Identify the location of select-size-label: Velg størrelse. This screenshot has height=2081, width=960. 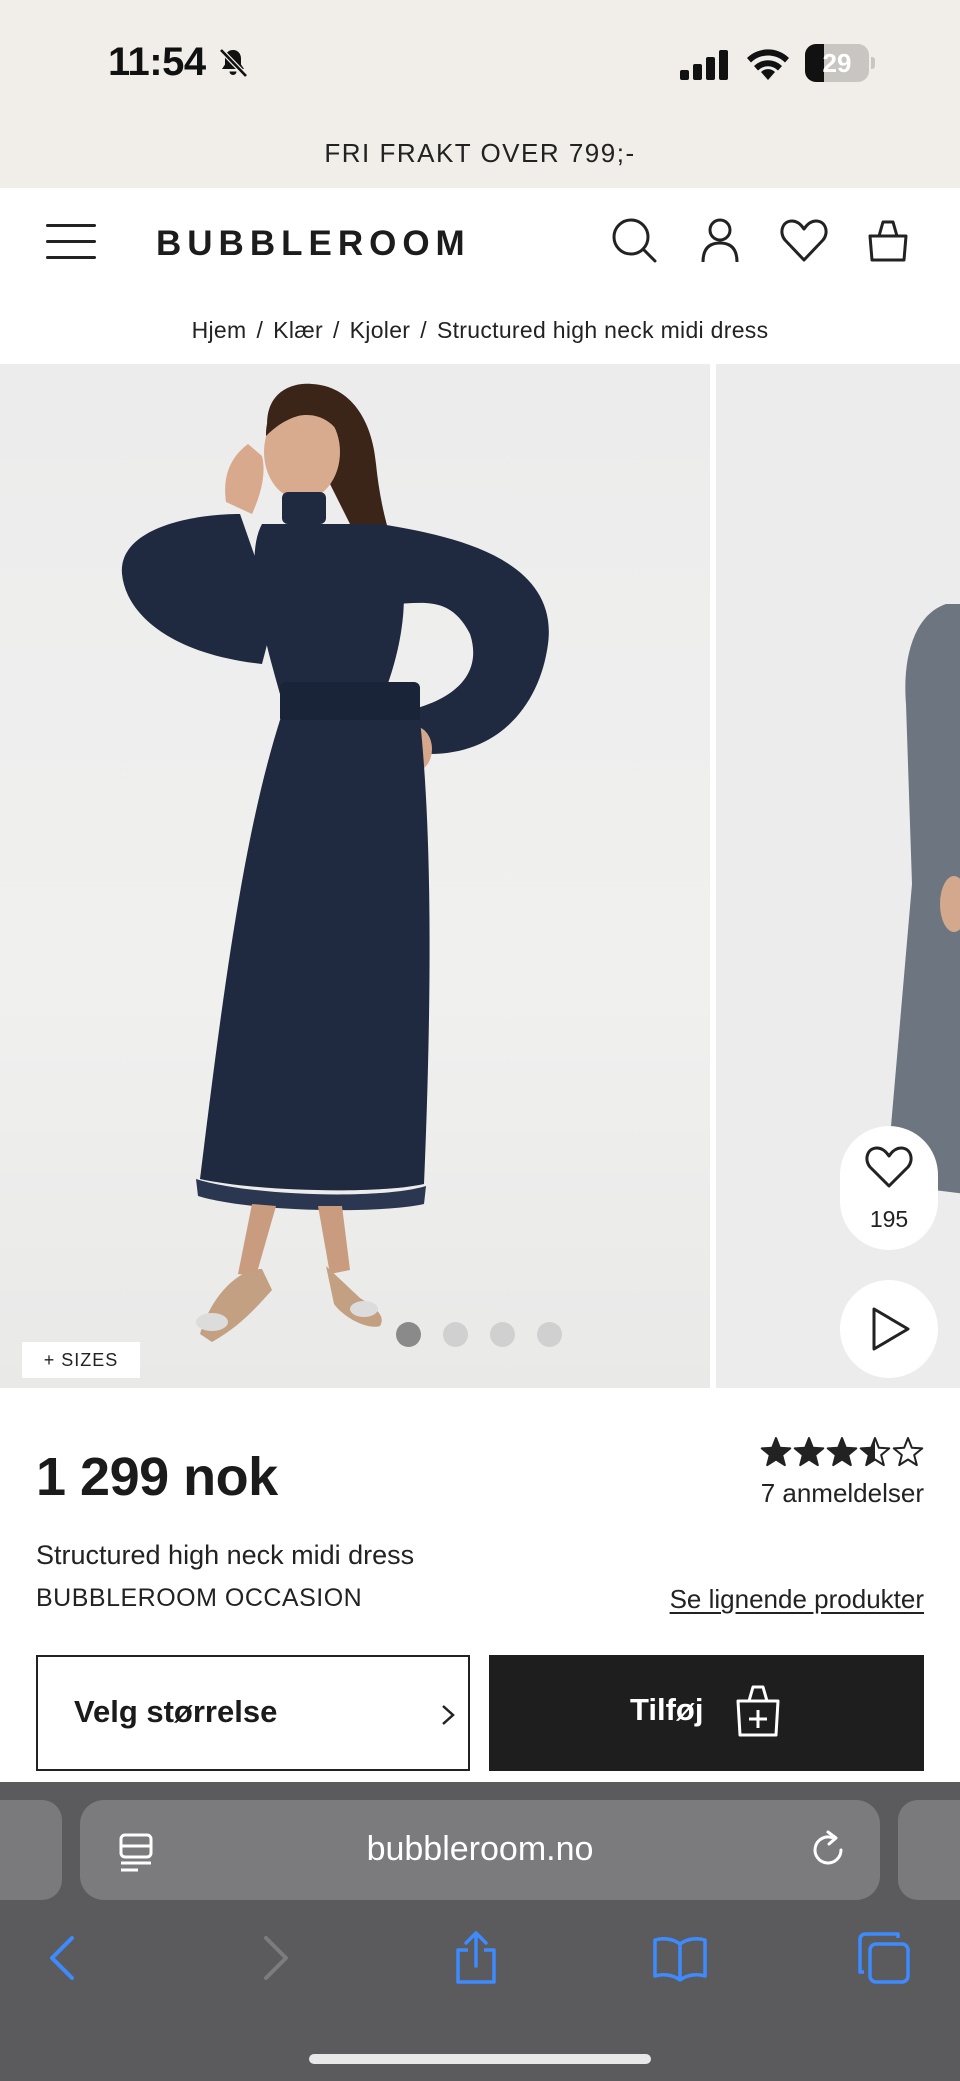
(176, 1711).